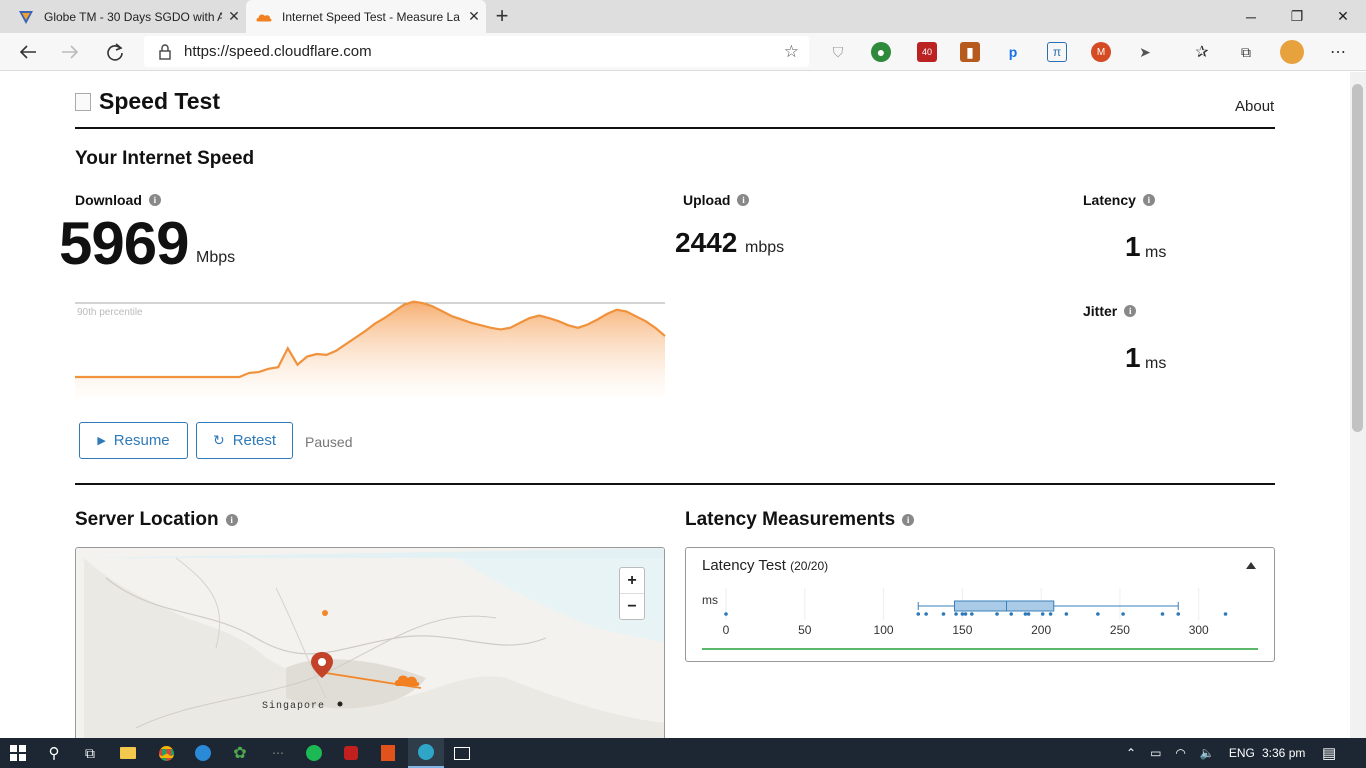 The image size is (1366, 768). Describe the element at coordinates (962, 630) in the screenshot. I see `latency-tick-label: 150` at that location.